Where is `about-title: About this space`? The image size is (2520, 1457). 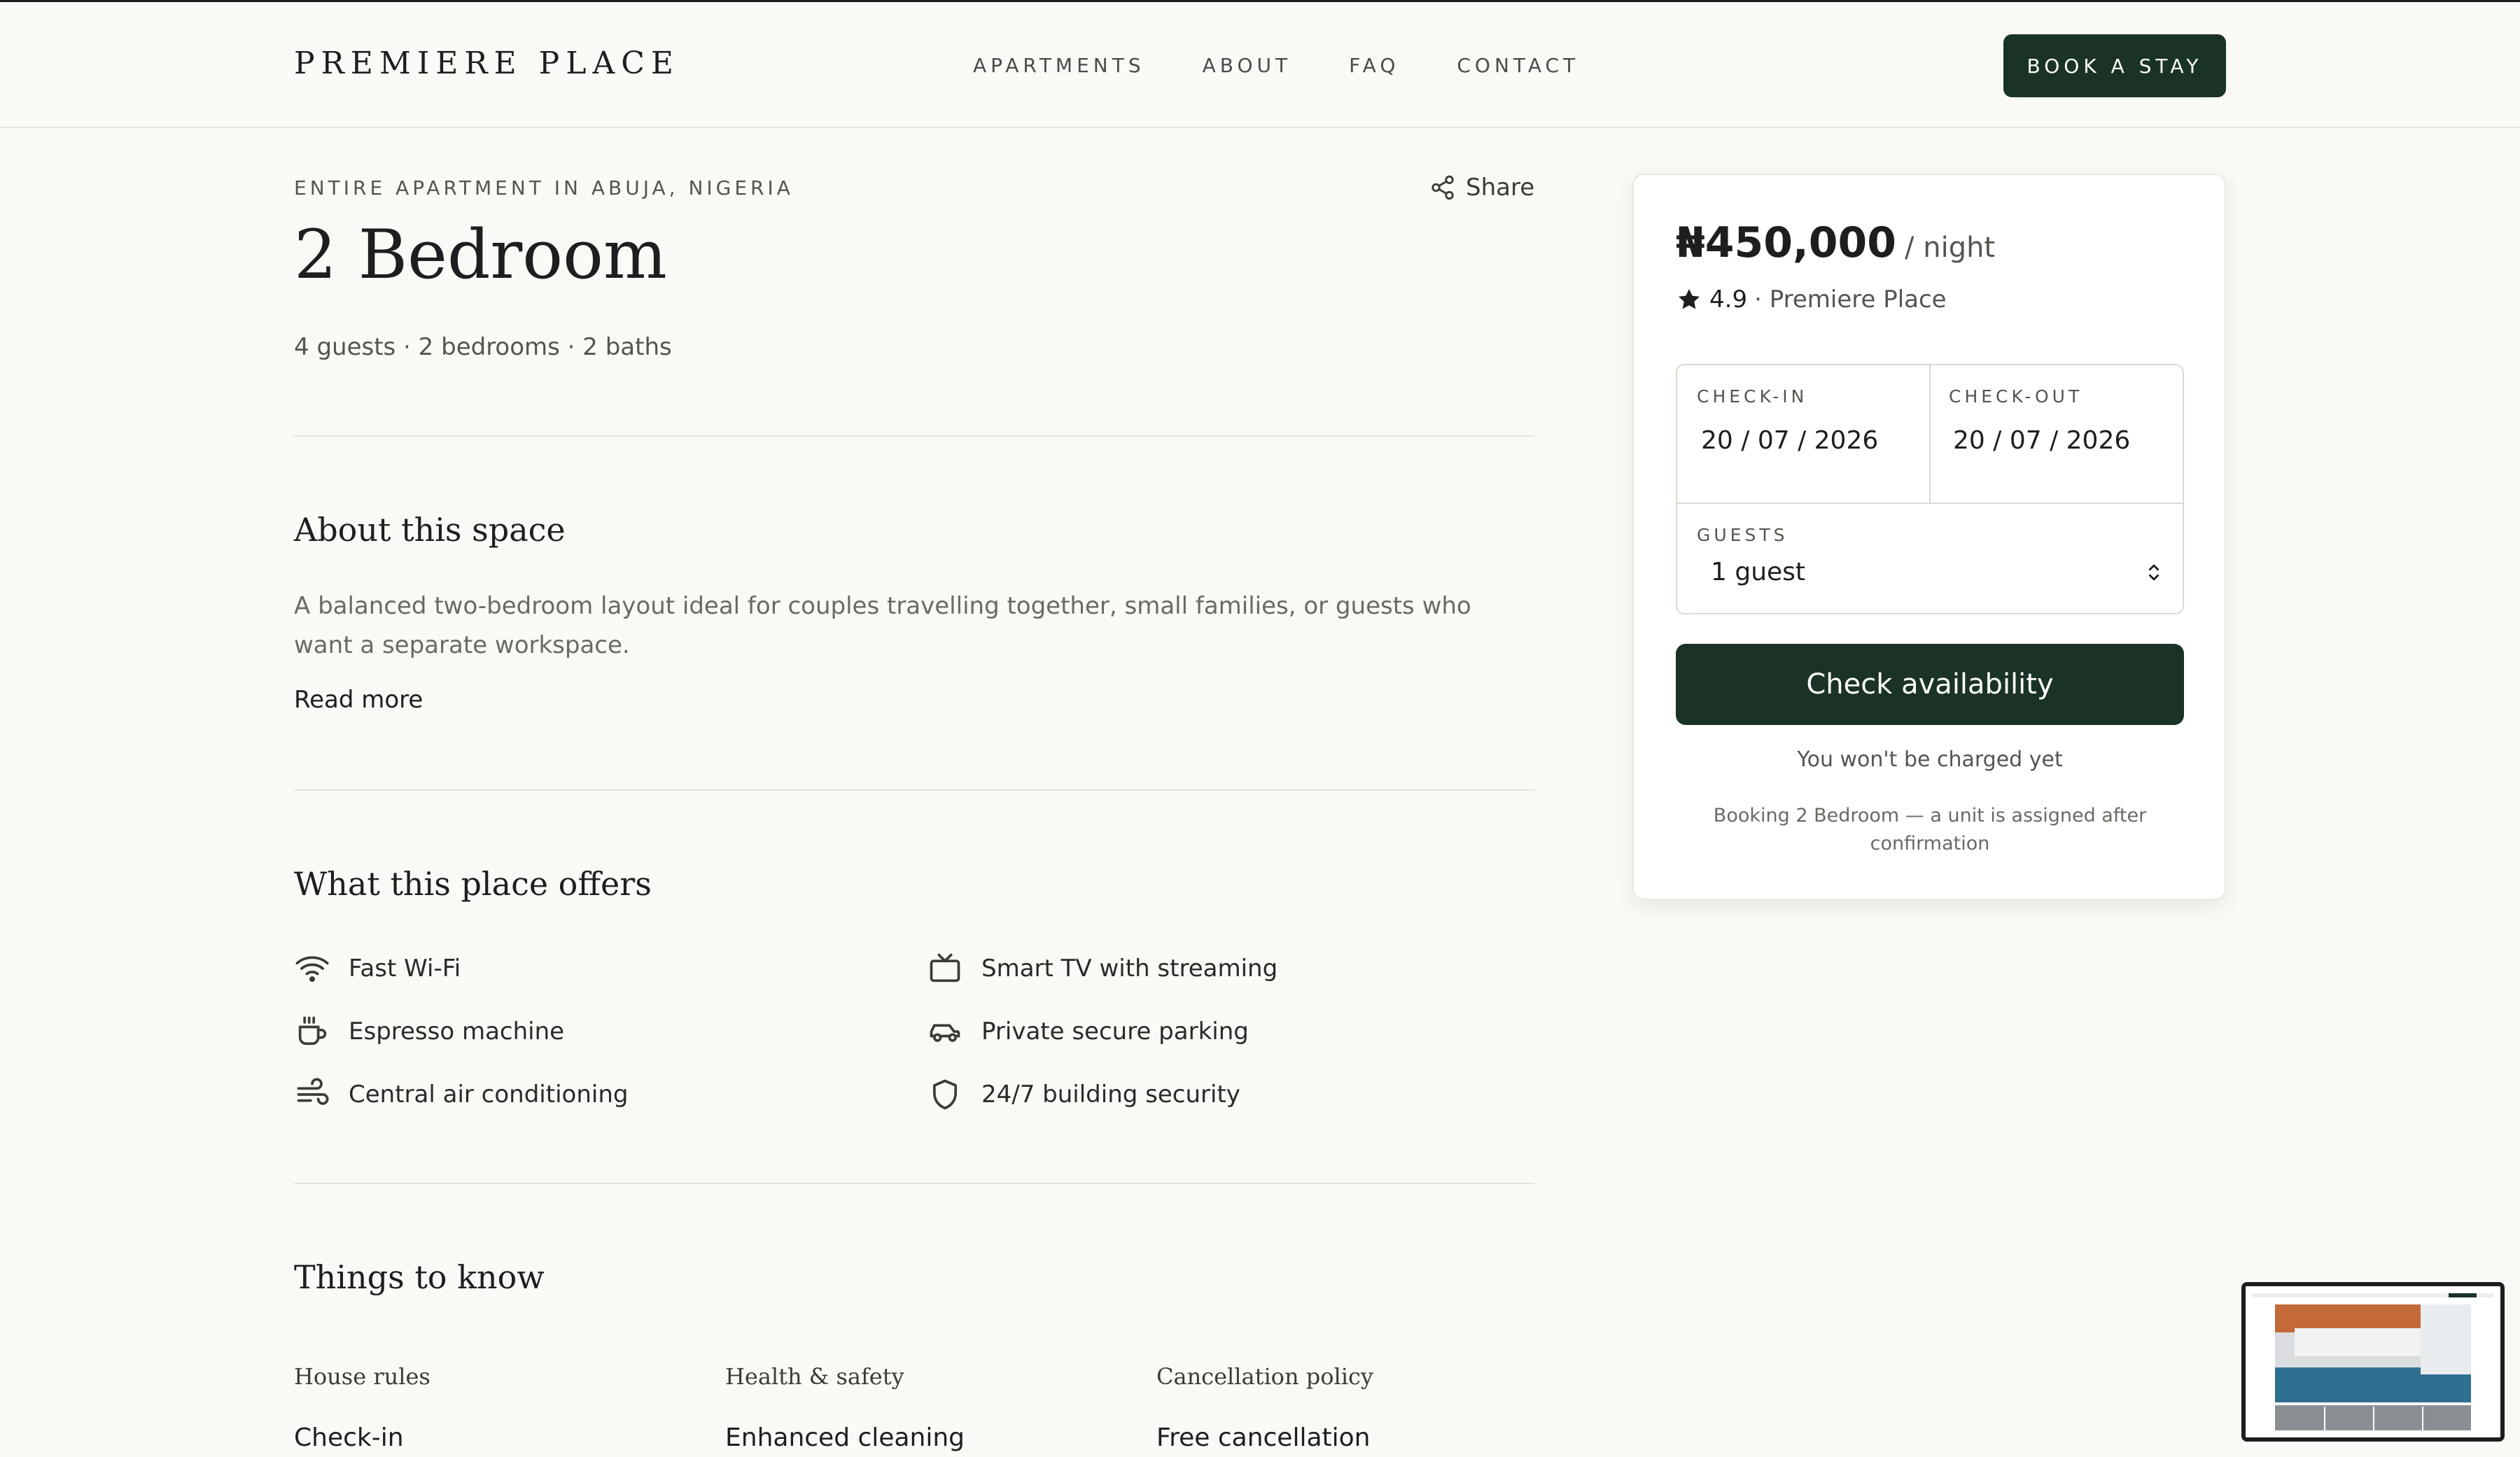
about-title: About this space is located at coordinates (430, 530).